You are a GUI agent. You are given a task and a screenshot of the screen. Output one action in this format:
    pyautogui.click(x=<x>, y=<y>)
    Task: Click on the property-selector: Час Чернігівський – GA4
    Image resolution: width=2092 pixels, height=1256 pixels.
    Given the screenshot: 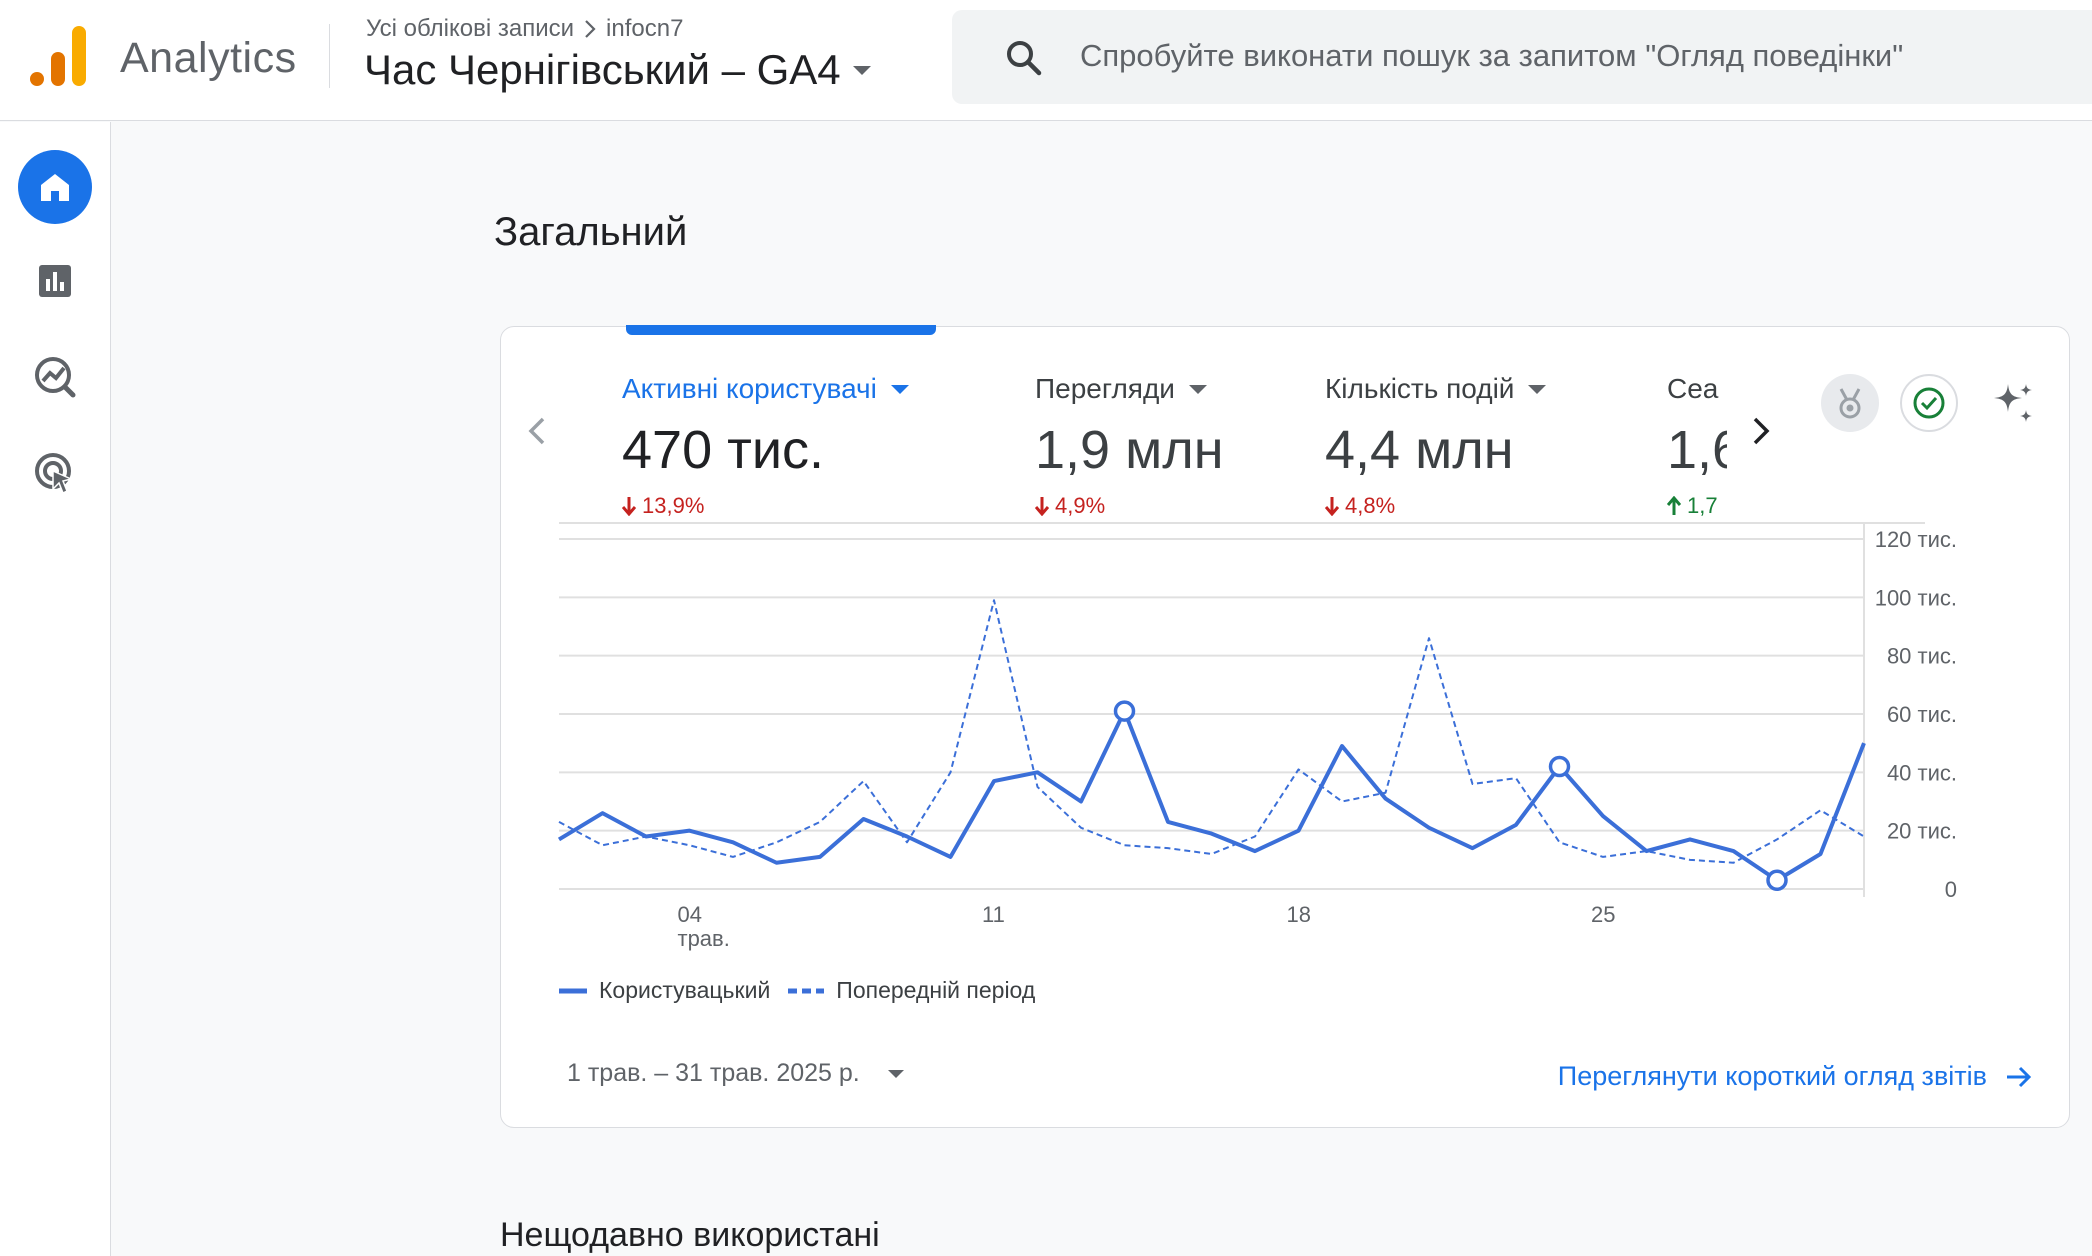 What is the action you would take?
    pyautogui.click(x=617, y=70)
    